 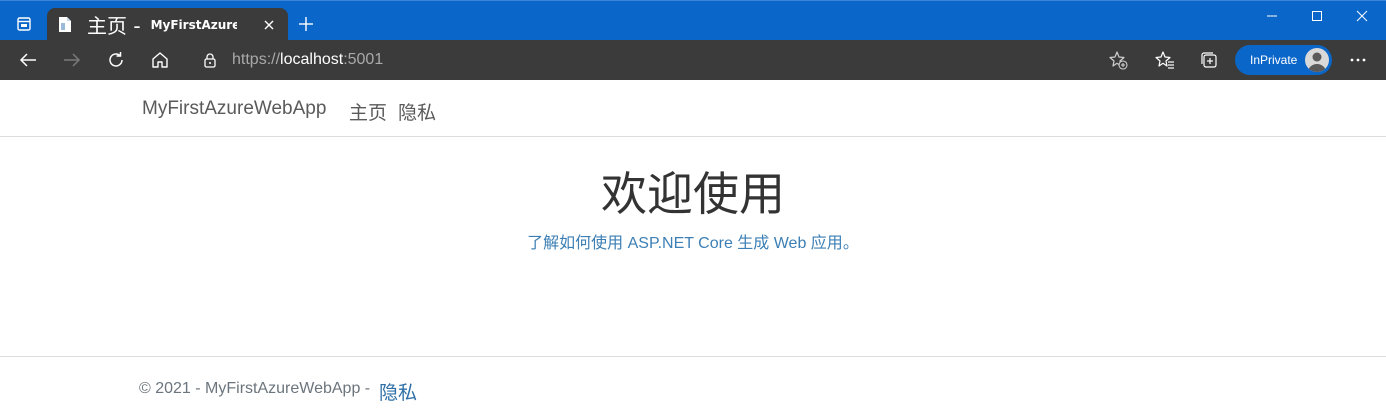 What do you see at coordinates (693, 194) in the screenshot?
I see `page-title: 欢迎使用` at bounding box center [693, 194].